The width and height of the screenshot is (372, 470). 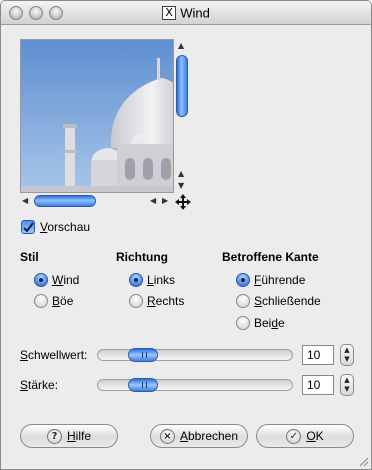 What do you see at coordinates (195, 355) in the screenshot?
I see `schwellwert-slider-track` at bounding box center [195, 355].